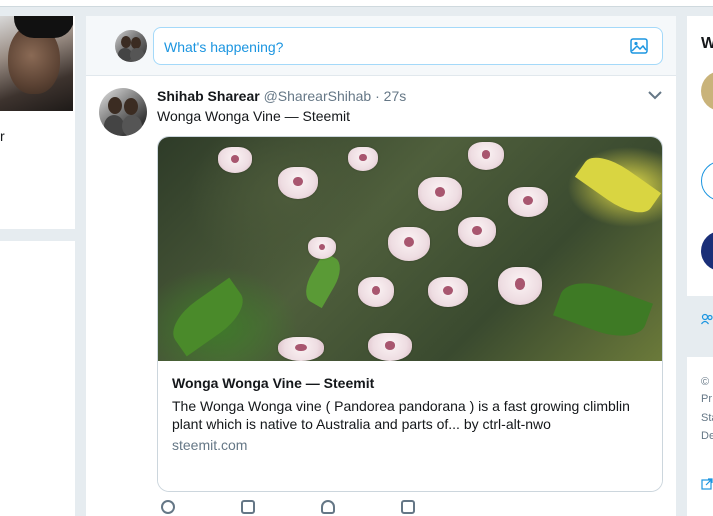 This screenshot has width=713, height=516. Describe the element at coordinates (707, 43) in the screenshot. I see `who-to-follow-title: W` at that location.